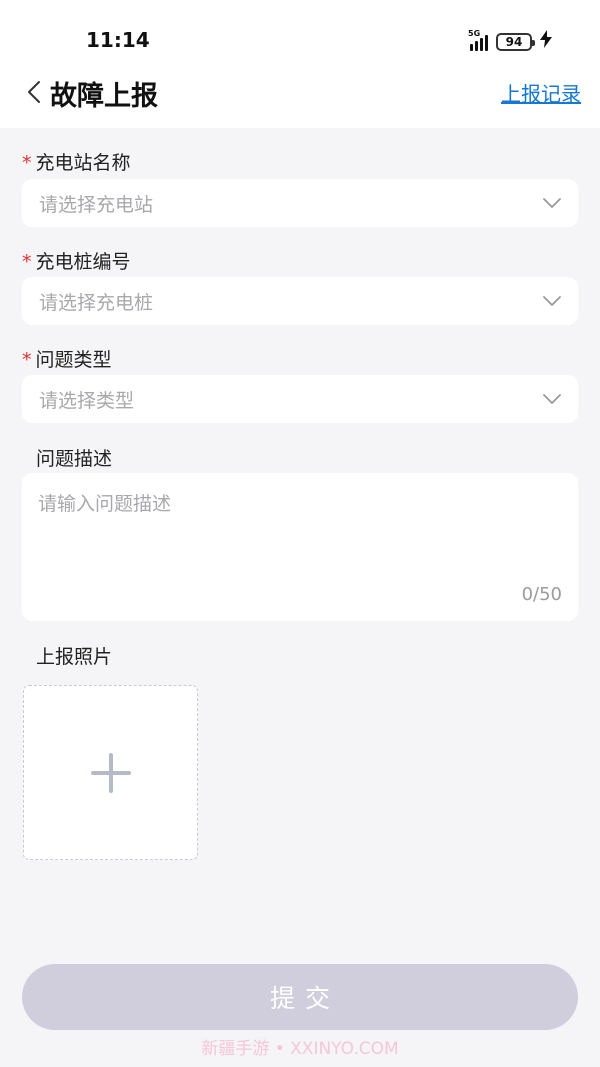 This screenshot has height=1067, width=600. I want to click on submit-button: 提交, so click(300, 997).